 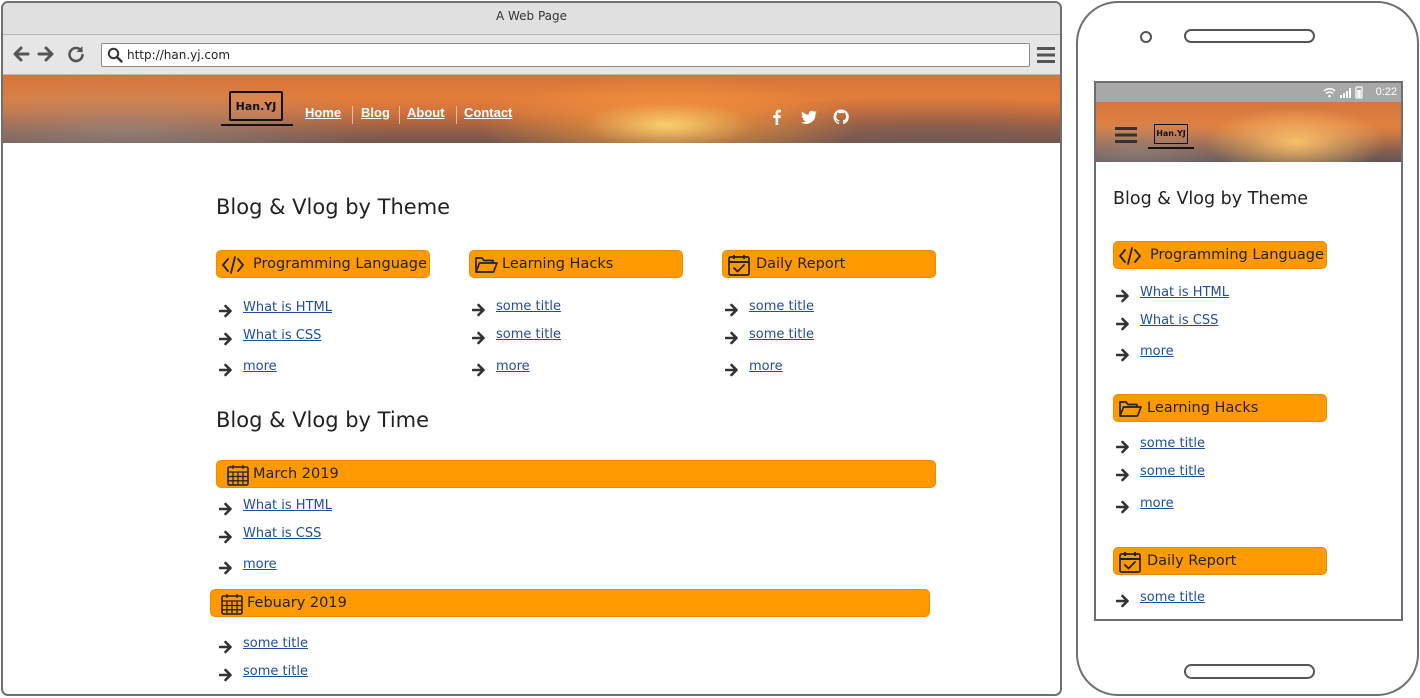 I want to click on phone-camera, so click(x=1146, y=37).